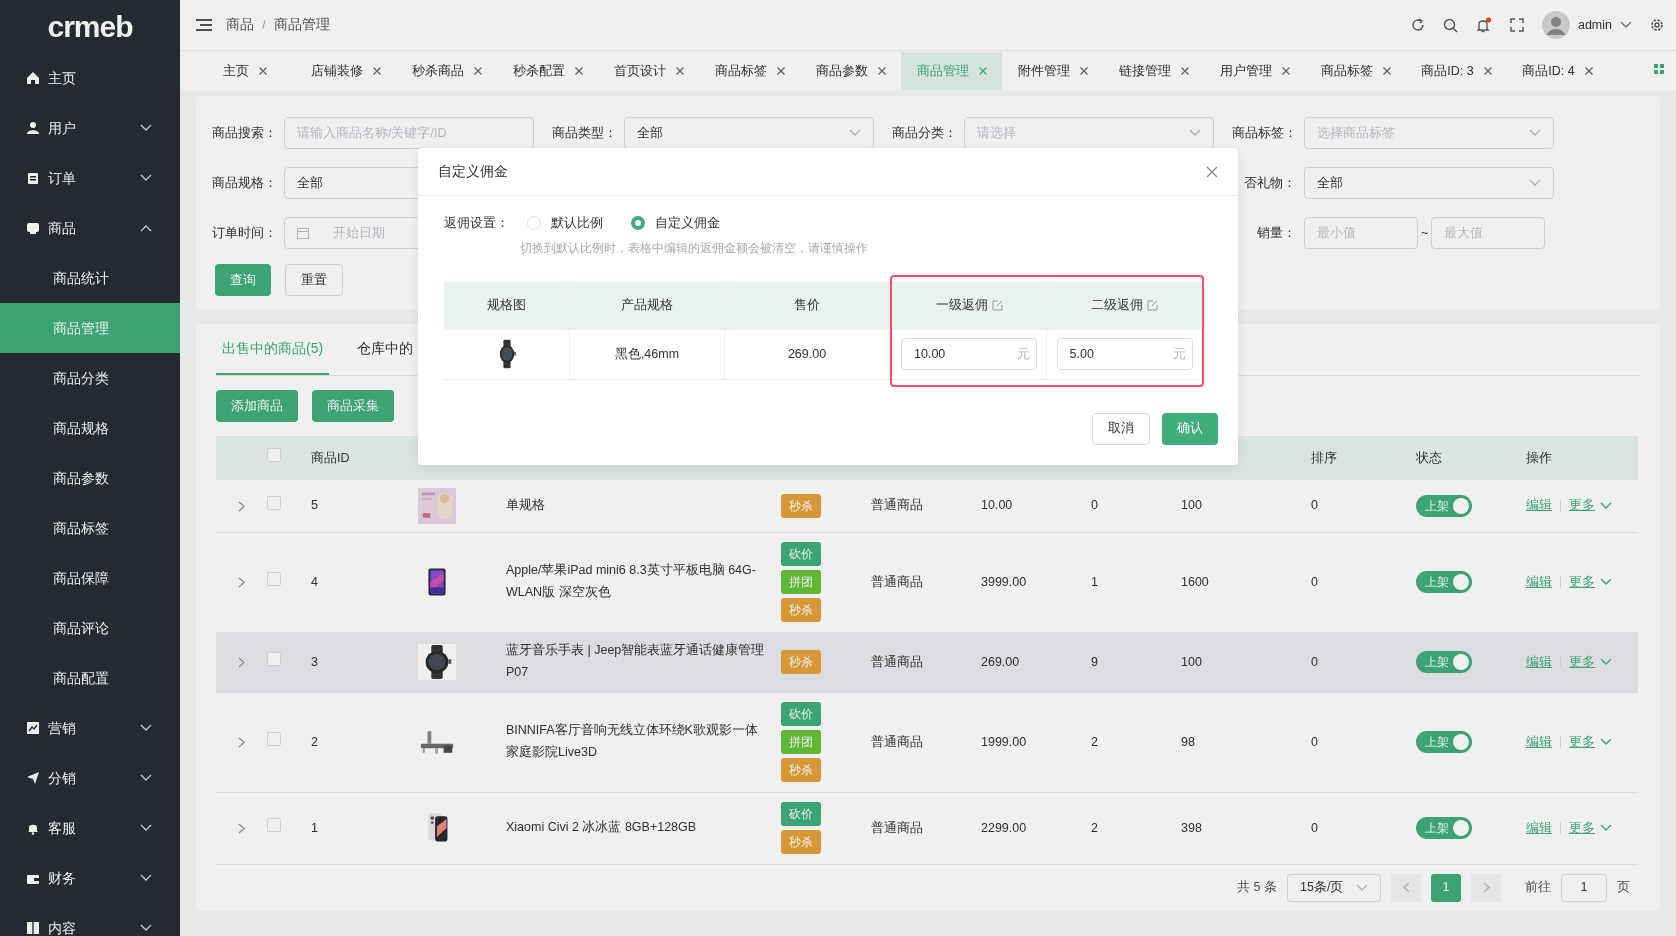 The image size is (1676, 936). I want to click on refresh-icon, so click(1417, 25).